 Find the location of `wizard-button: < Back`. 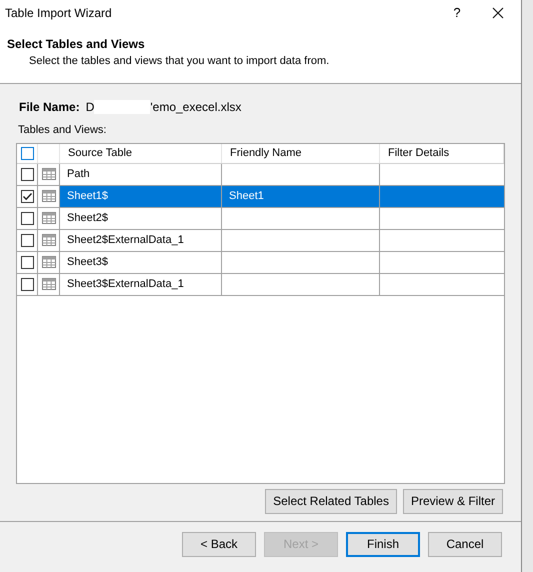

wizard-button: < Back is located at coordinates (219, 544).